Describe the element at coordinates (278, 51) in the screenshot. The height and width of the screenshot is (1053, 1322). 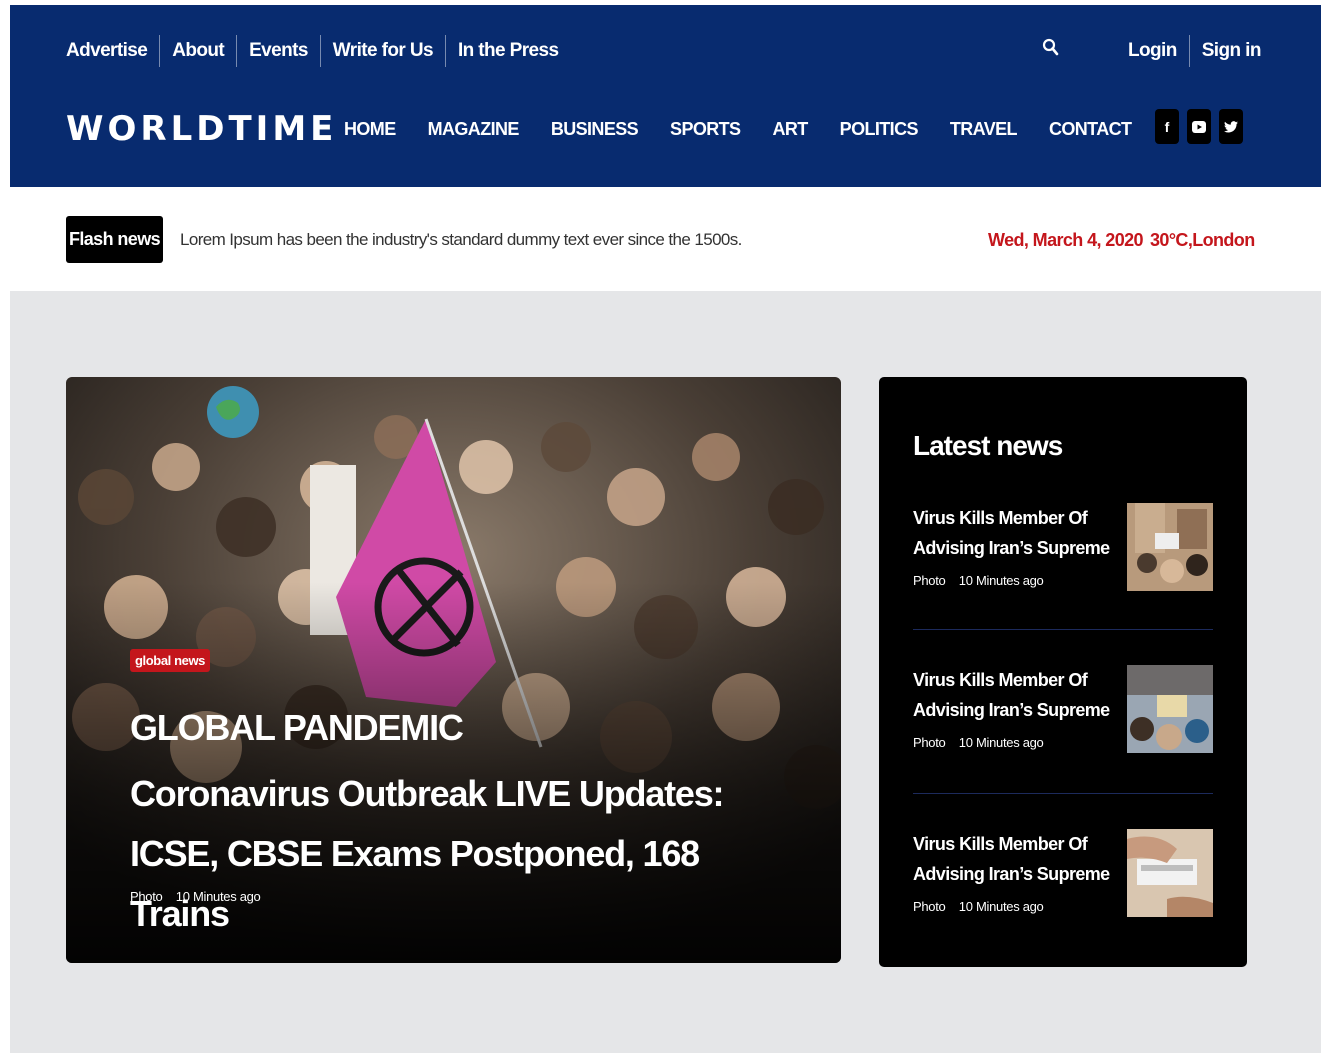
I see `top-link-events: Events` at that location.